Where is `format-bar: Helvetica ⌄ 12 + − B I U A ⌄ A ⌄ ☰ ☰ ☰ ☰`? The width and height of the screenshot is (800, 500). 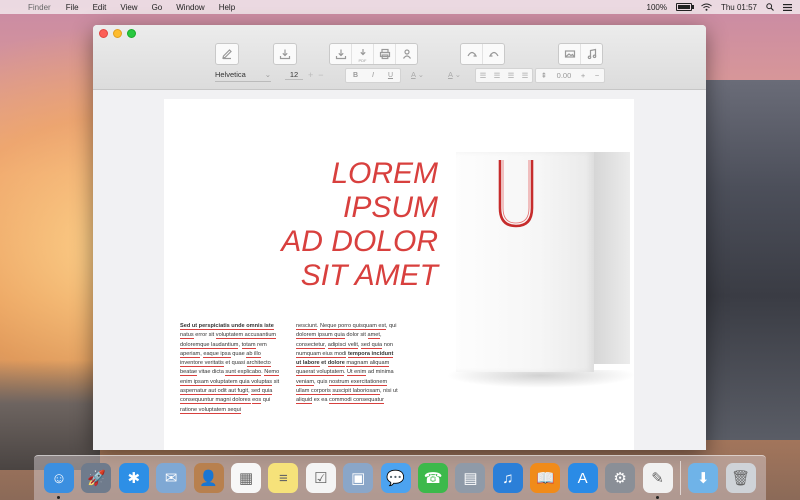 format-bar: Helvetica ⌄ 12 + − B I U A ⌄ A ⌄ ☰ ☰ ☰ ☰ is located at coordinates (399, 75).